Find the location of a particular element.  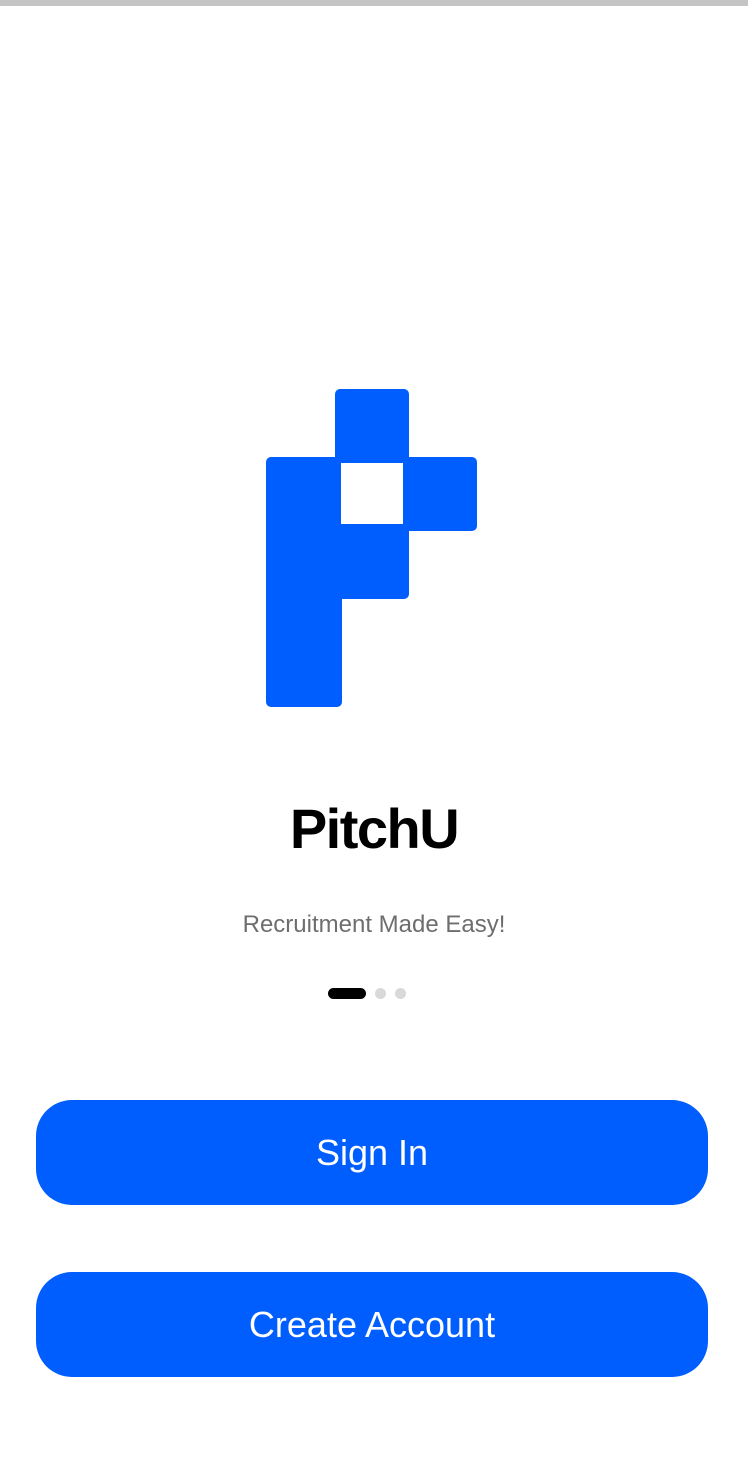

logo-hole is located at coordinates (372, 493).